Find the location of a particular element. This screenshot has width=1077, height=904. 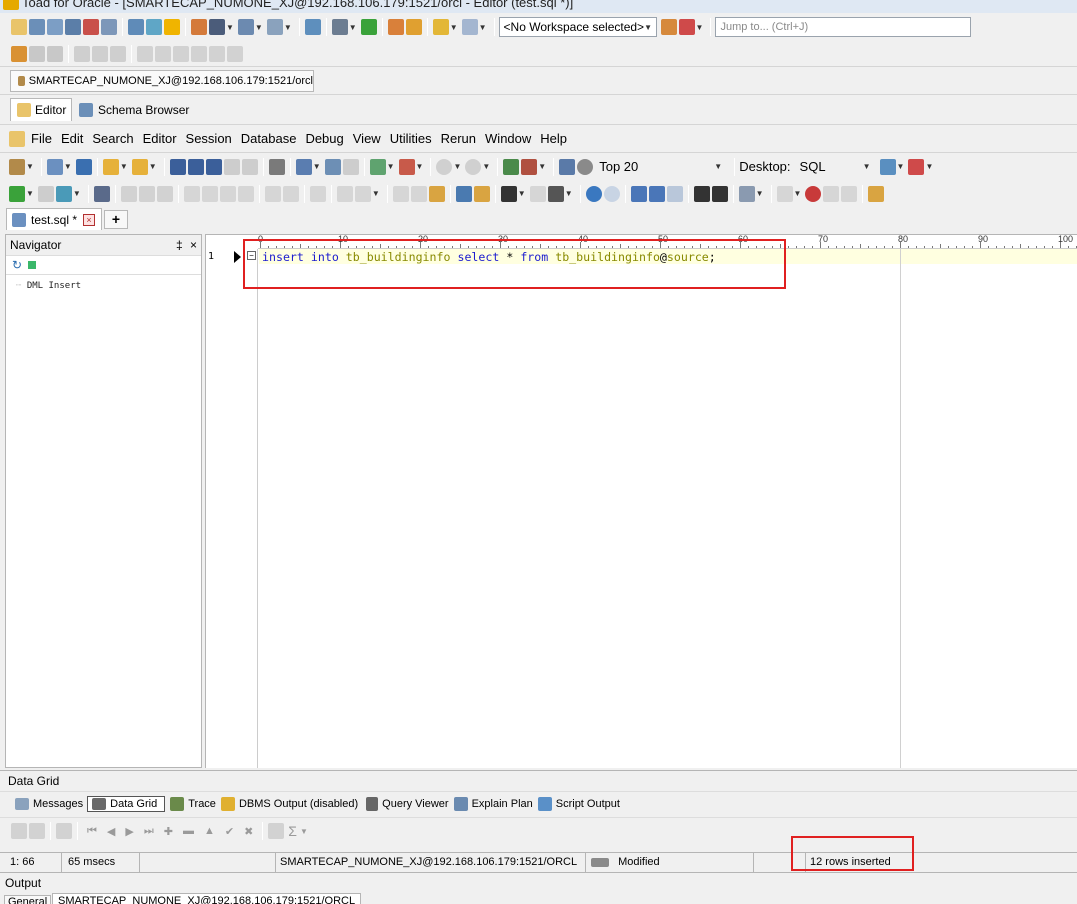

new-tab-button: + is located at coordinates (116, 219).